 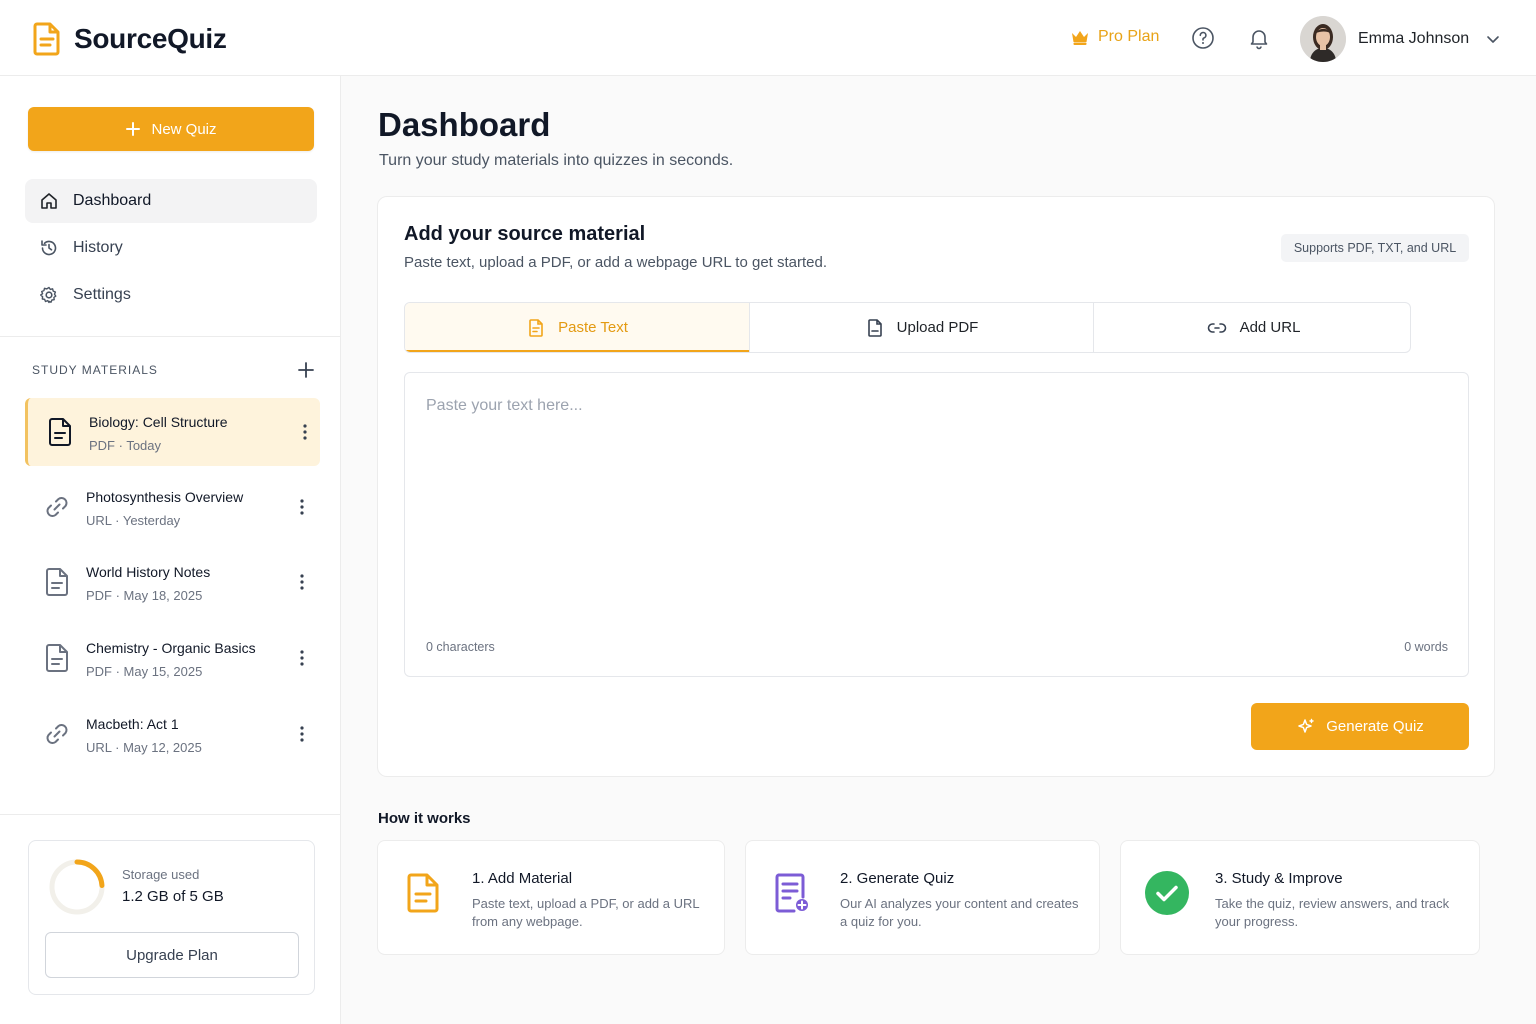 I want to click on app-logo: SourceQuiz, so click(x=129, y=39).